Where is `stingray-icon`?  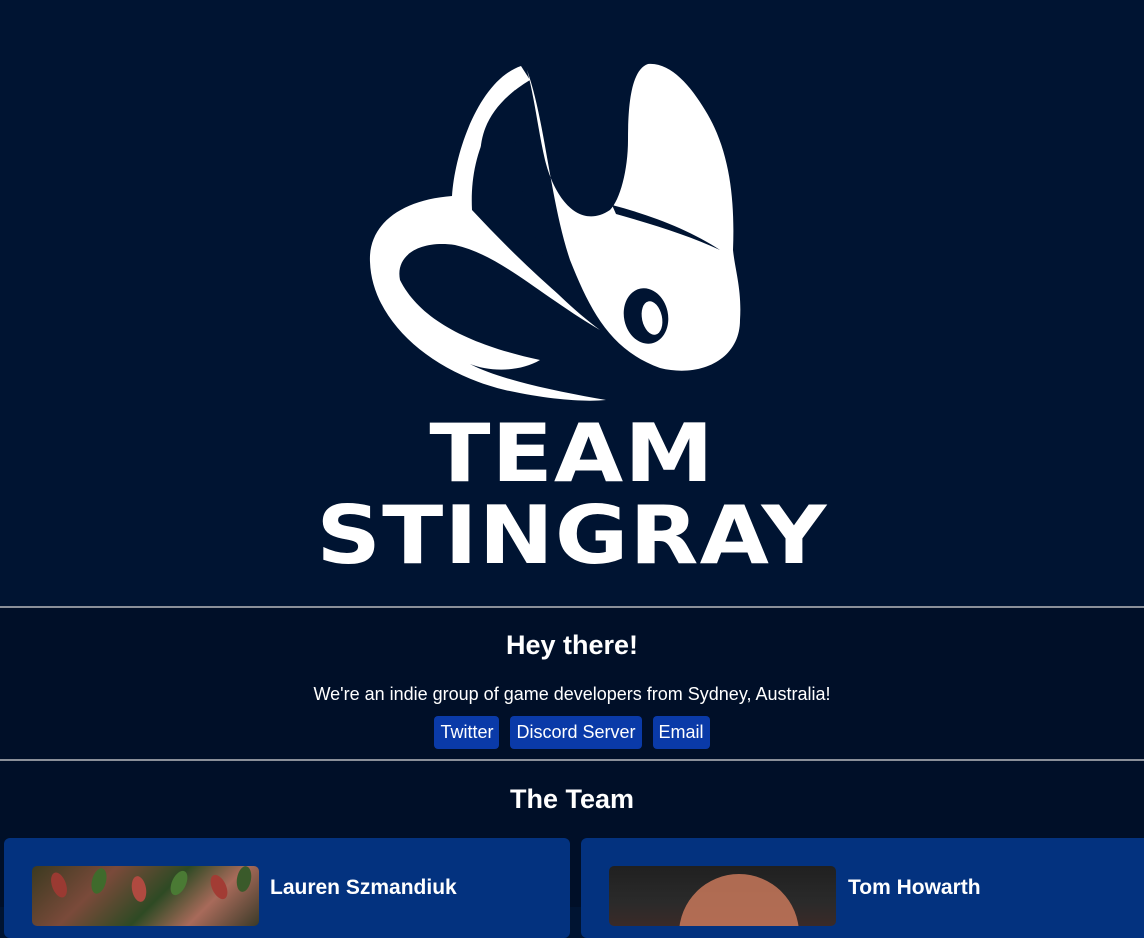
stingray-icon is located at coordinates (555, 232).